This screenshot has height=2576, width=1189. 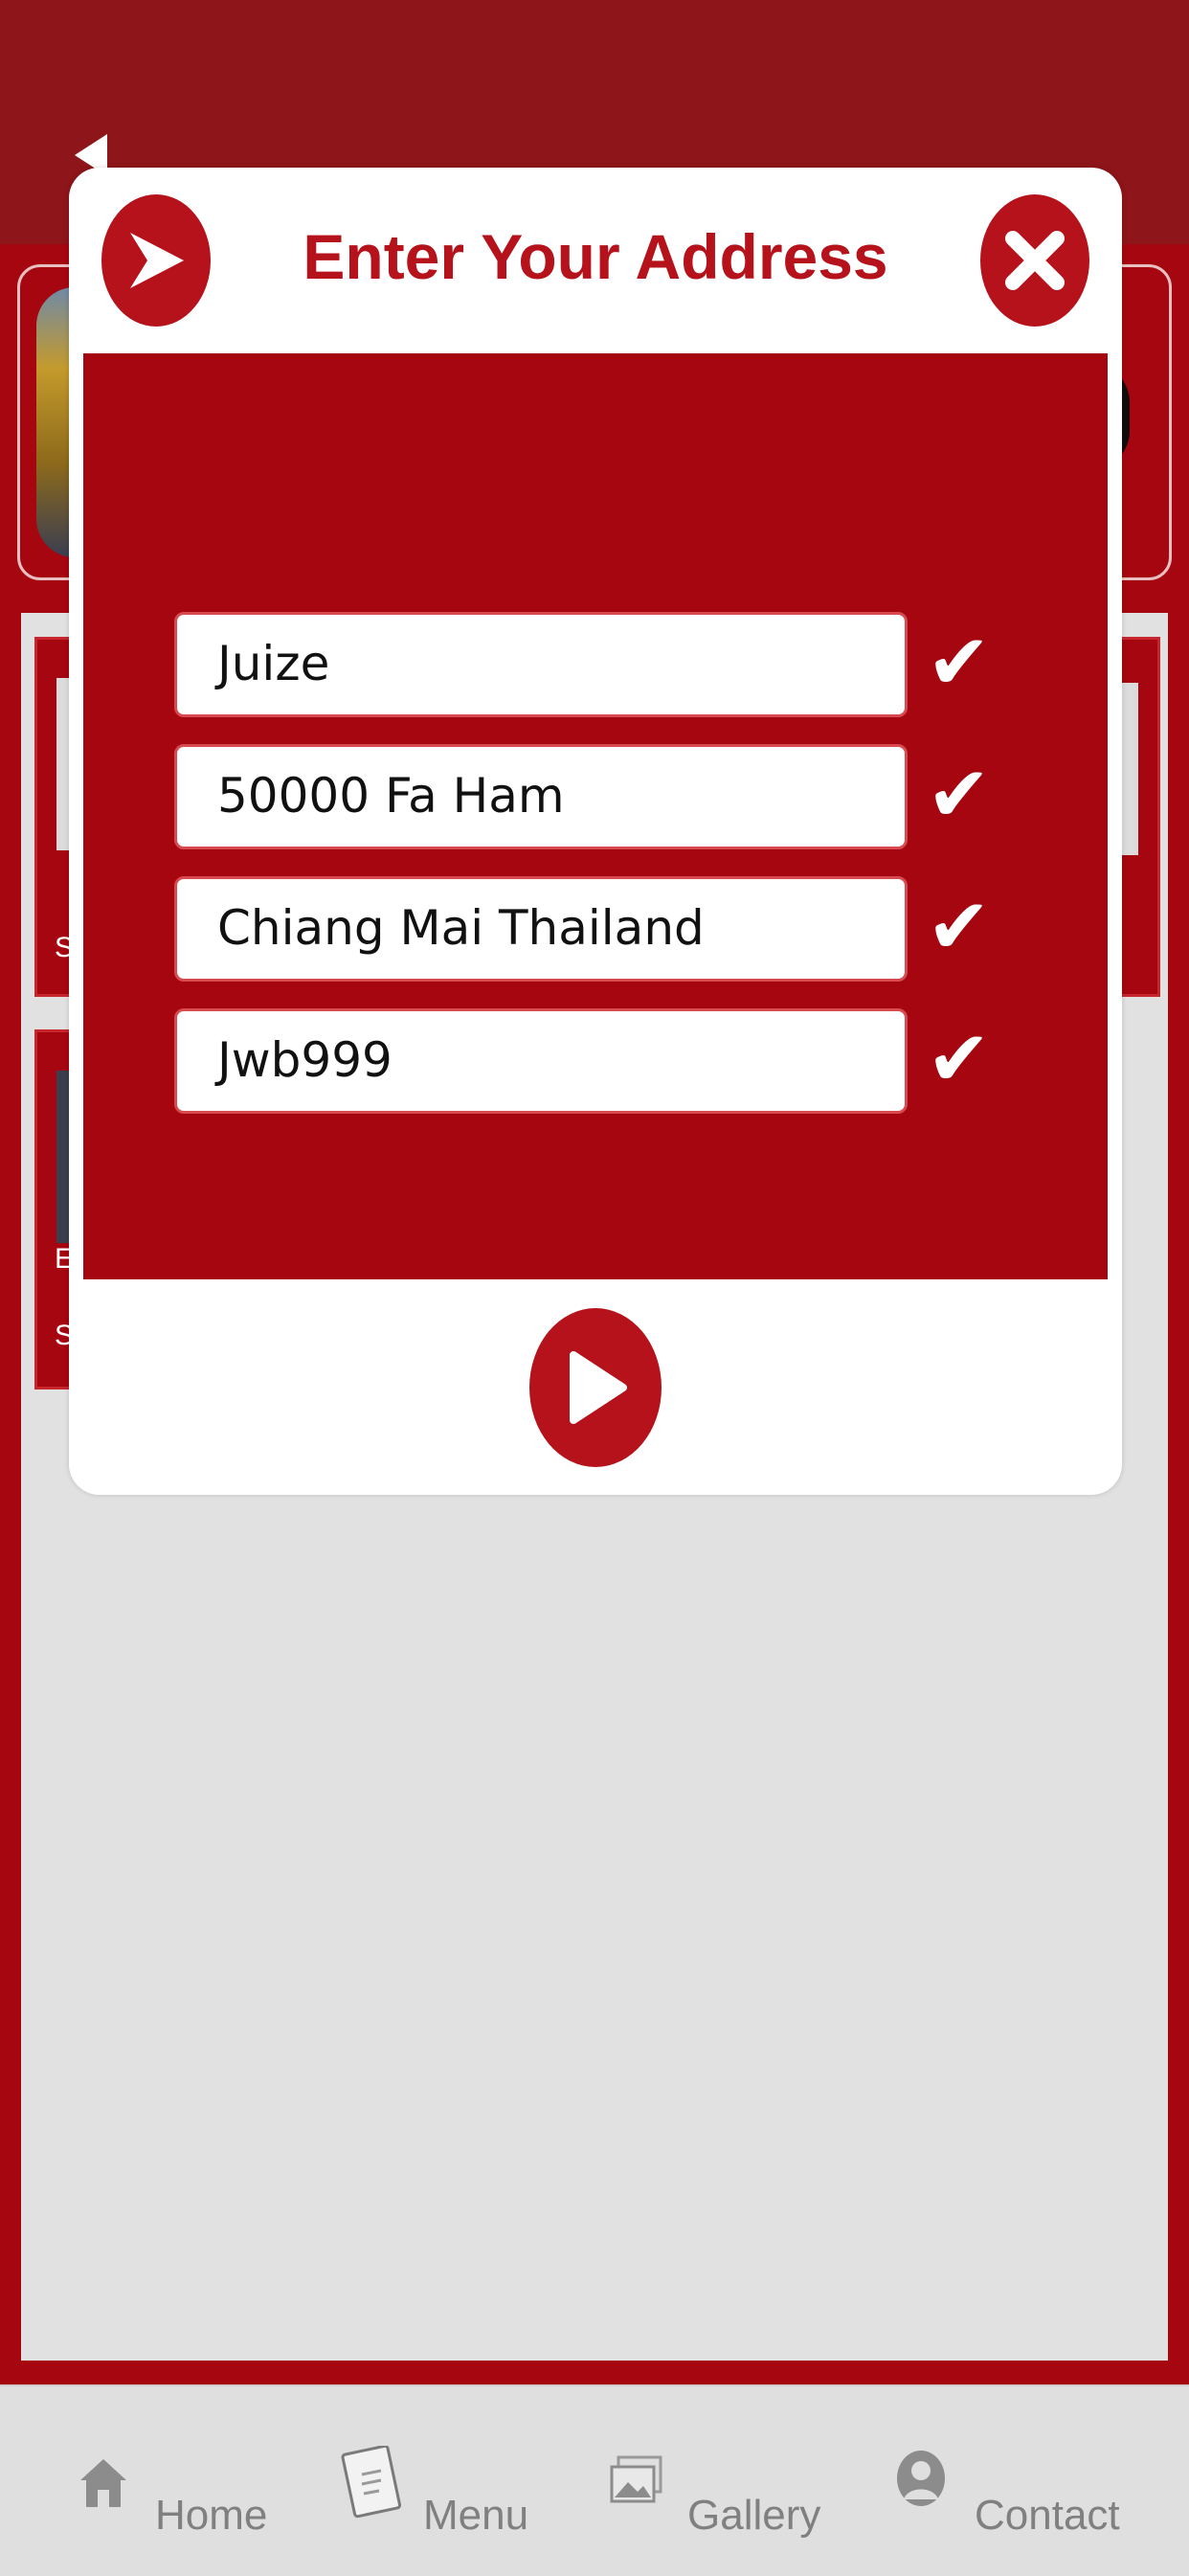 What do you see at coordinates (461, 928) in the screenshot?
I see `city-field-value: Chiang Mai Thailand` at bounding box center [461, 928].